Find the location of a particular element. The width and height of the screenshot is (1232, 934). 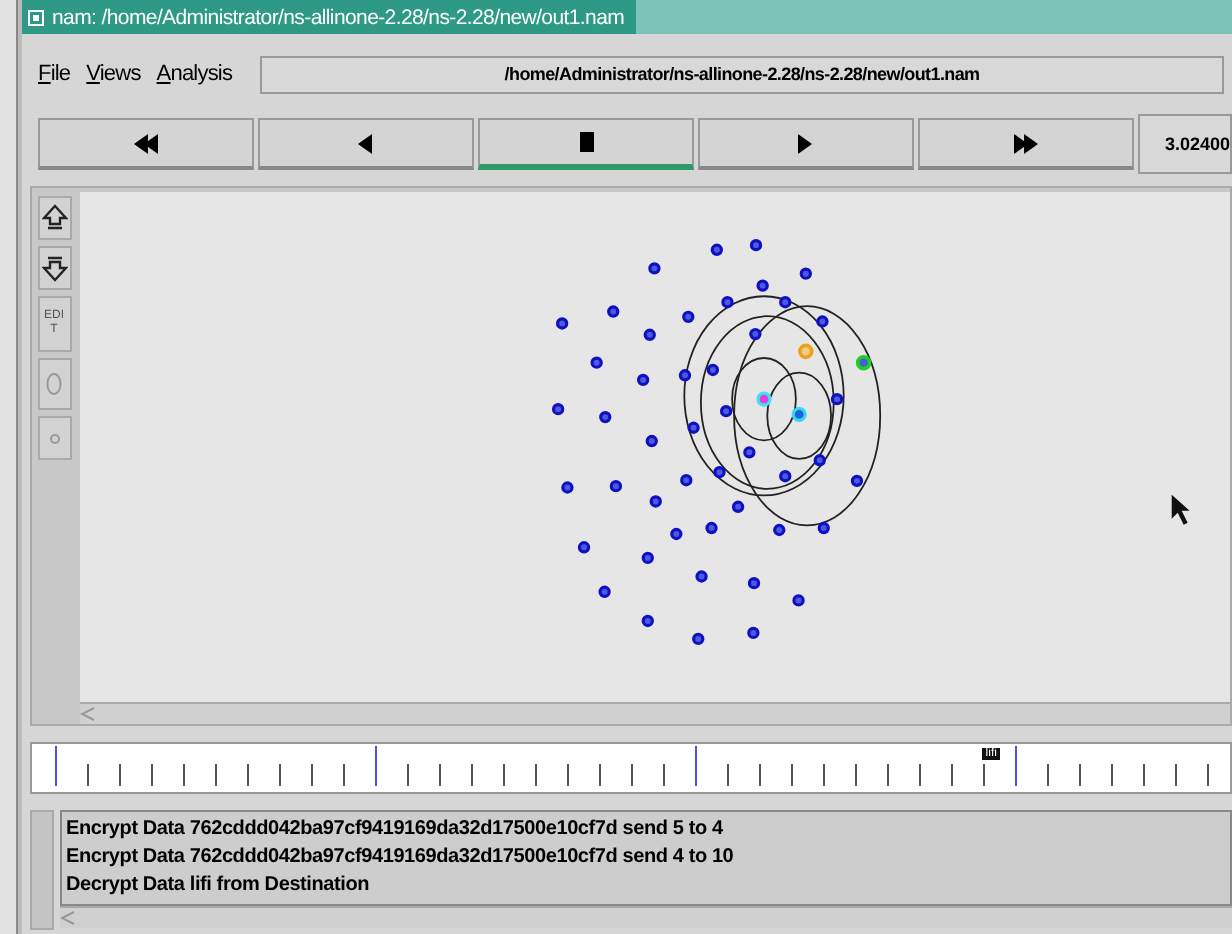

back-icon is located at coordinates (366, 143).